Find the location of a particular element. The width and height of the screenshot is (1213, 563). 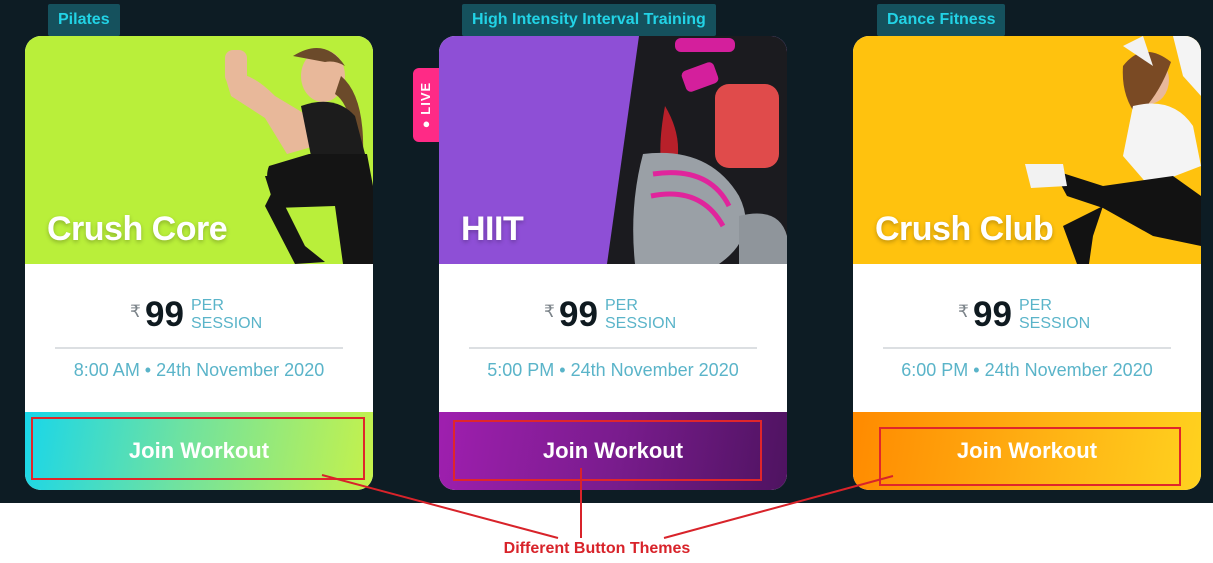

annotation-label: Different Button Themes is located at coordinates (597, 548).